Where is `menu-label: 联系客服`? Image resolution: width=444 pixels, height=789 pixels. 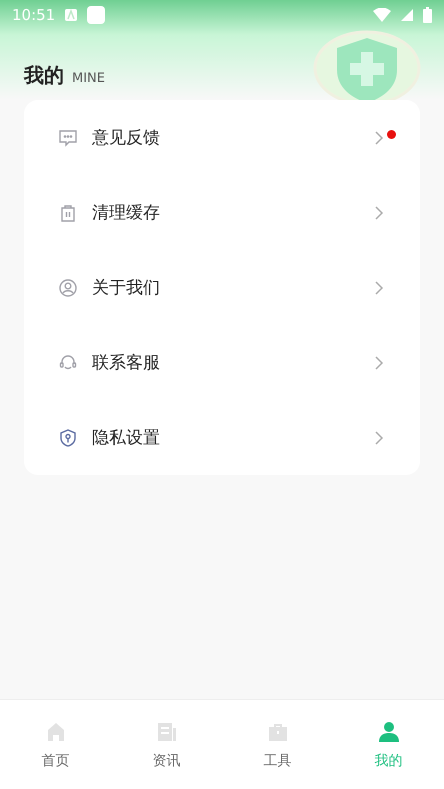 menu-label: 联系客服 is located at coordinates (126, 363).